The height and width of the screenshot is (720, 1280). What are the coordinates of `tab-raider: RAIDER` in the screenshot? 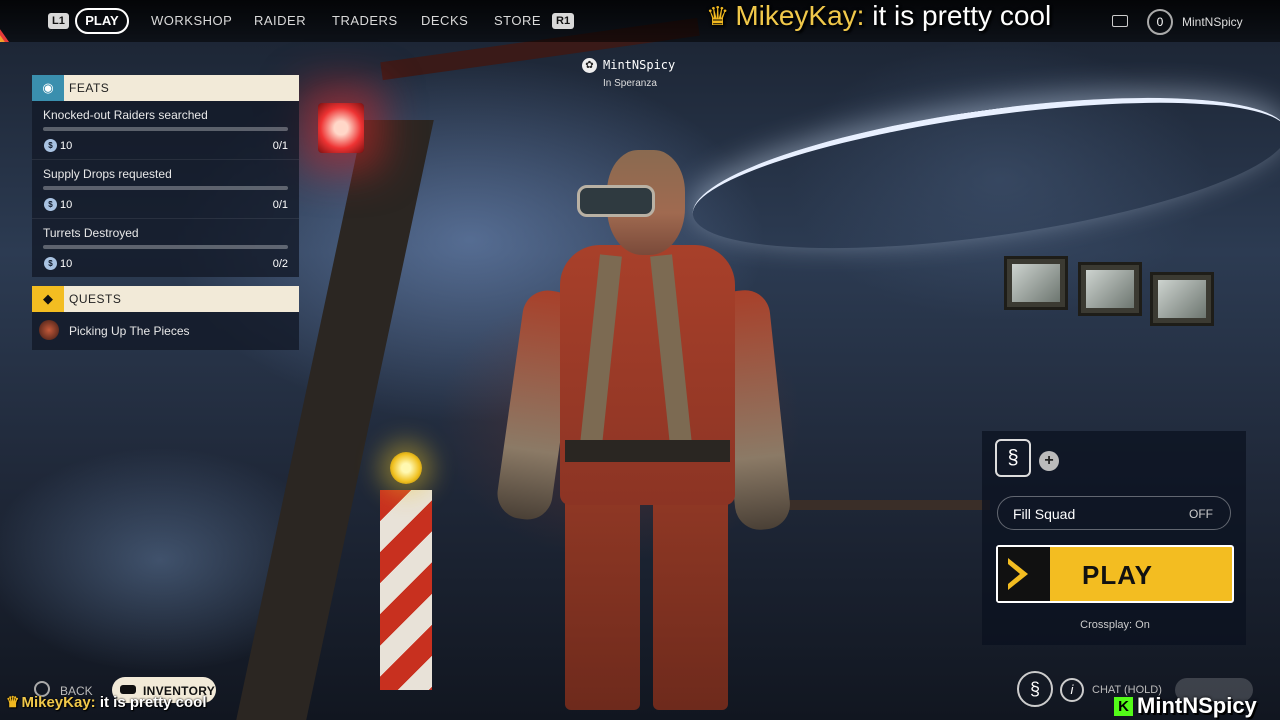 It's located at (280, 20).